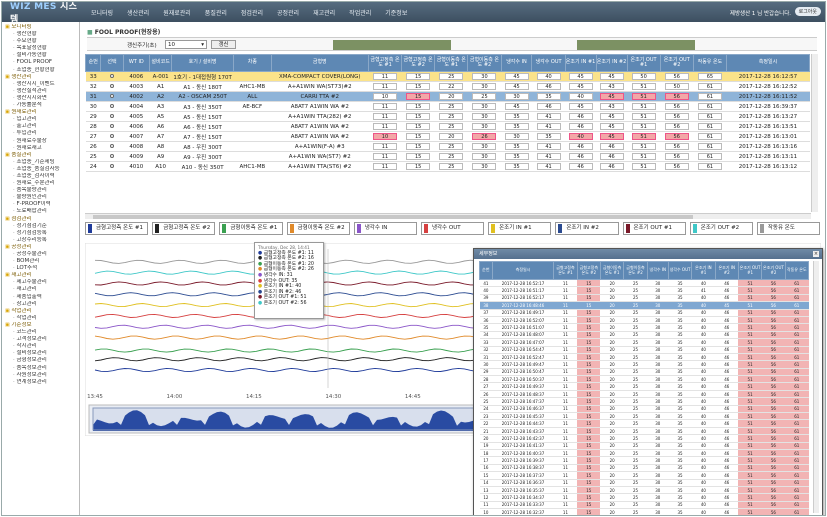  What do you see at coordinates (42, 318) in the screenshot?
I see `sidebar-item: 작업관리` at bounding box center [42, 318].